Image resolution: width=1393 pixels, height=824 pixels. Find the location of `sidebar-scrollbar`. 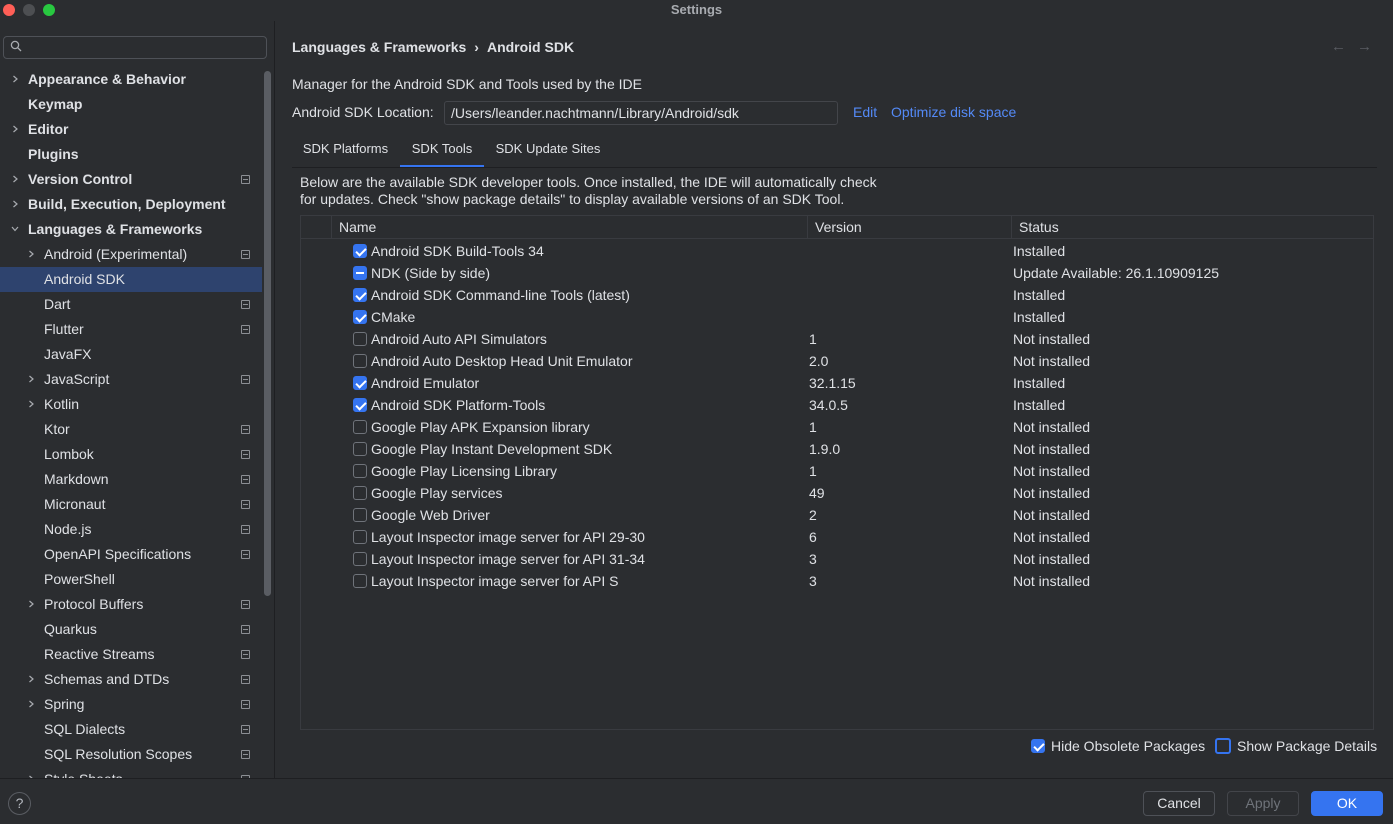

sidebar-scrollbar is located at coordinates (267, 333).